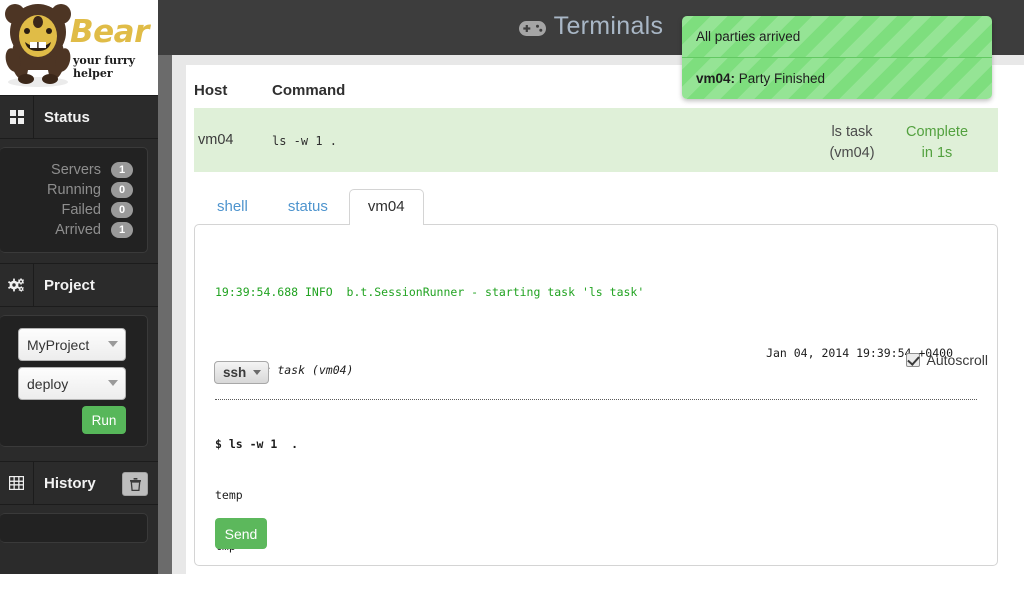 Image resolution: width=1024 pixels, height=589 pixels. What do you see at coordinates (232, 207) in the screenshot?
I see `tab-shell: shell` at bounding box center [232, 207].